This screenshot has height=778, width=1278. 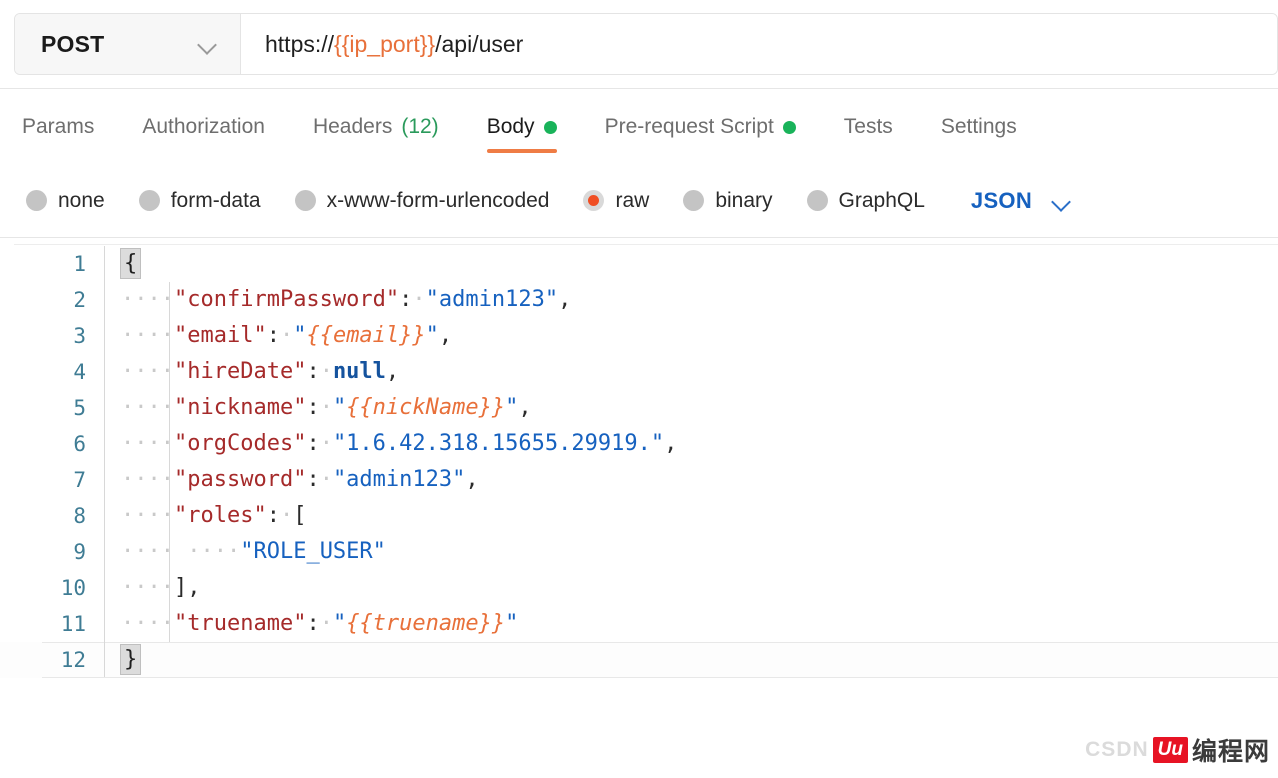 I want to click on tab-label: Tests, so click(x=868, y=126).